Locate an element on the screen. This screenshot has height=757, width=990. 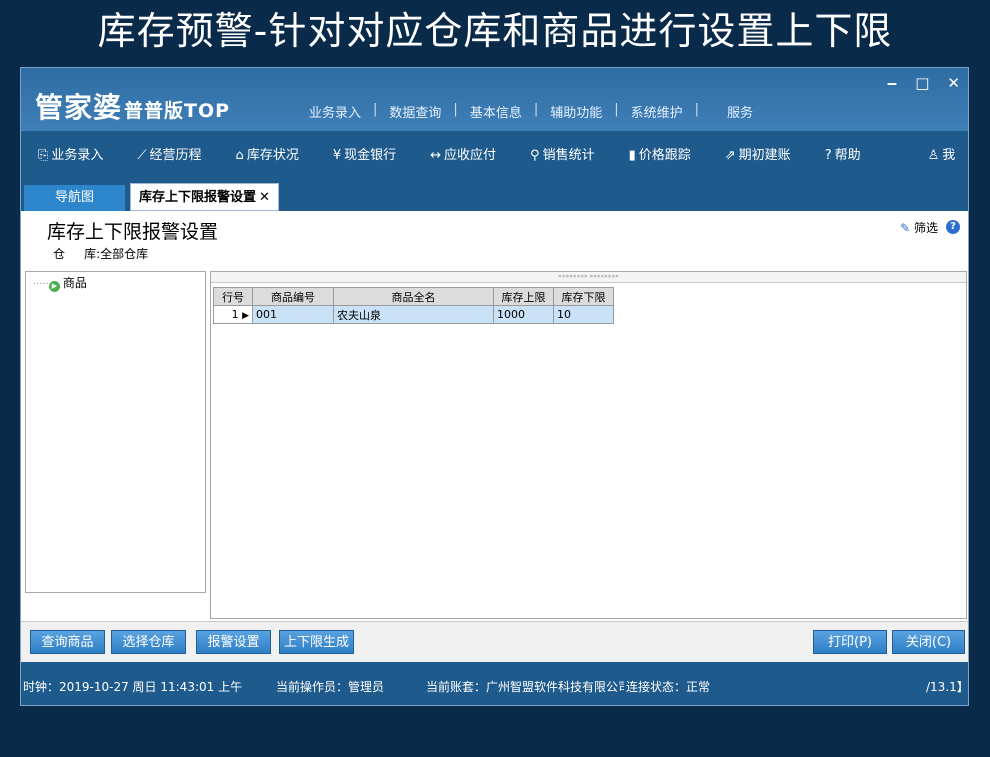
warehouse-value: 全部仓库 is located at coordinates (124, 254).